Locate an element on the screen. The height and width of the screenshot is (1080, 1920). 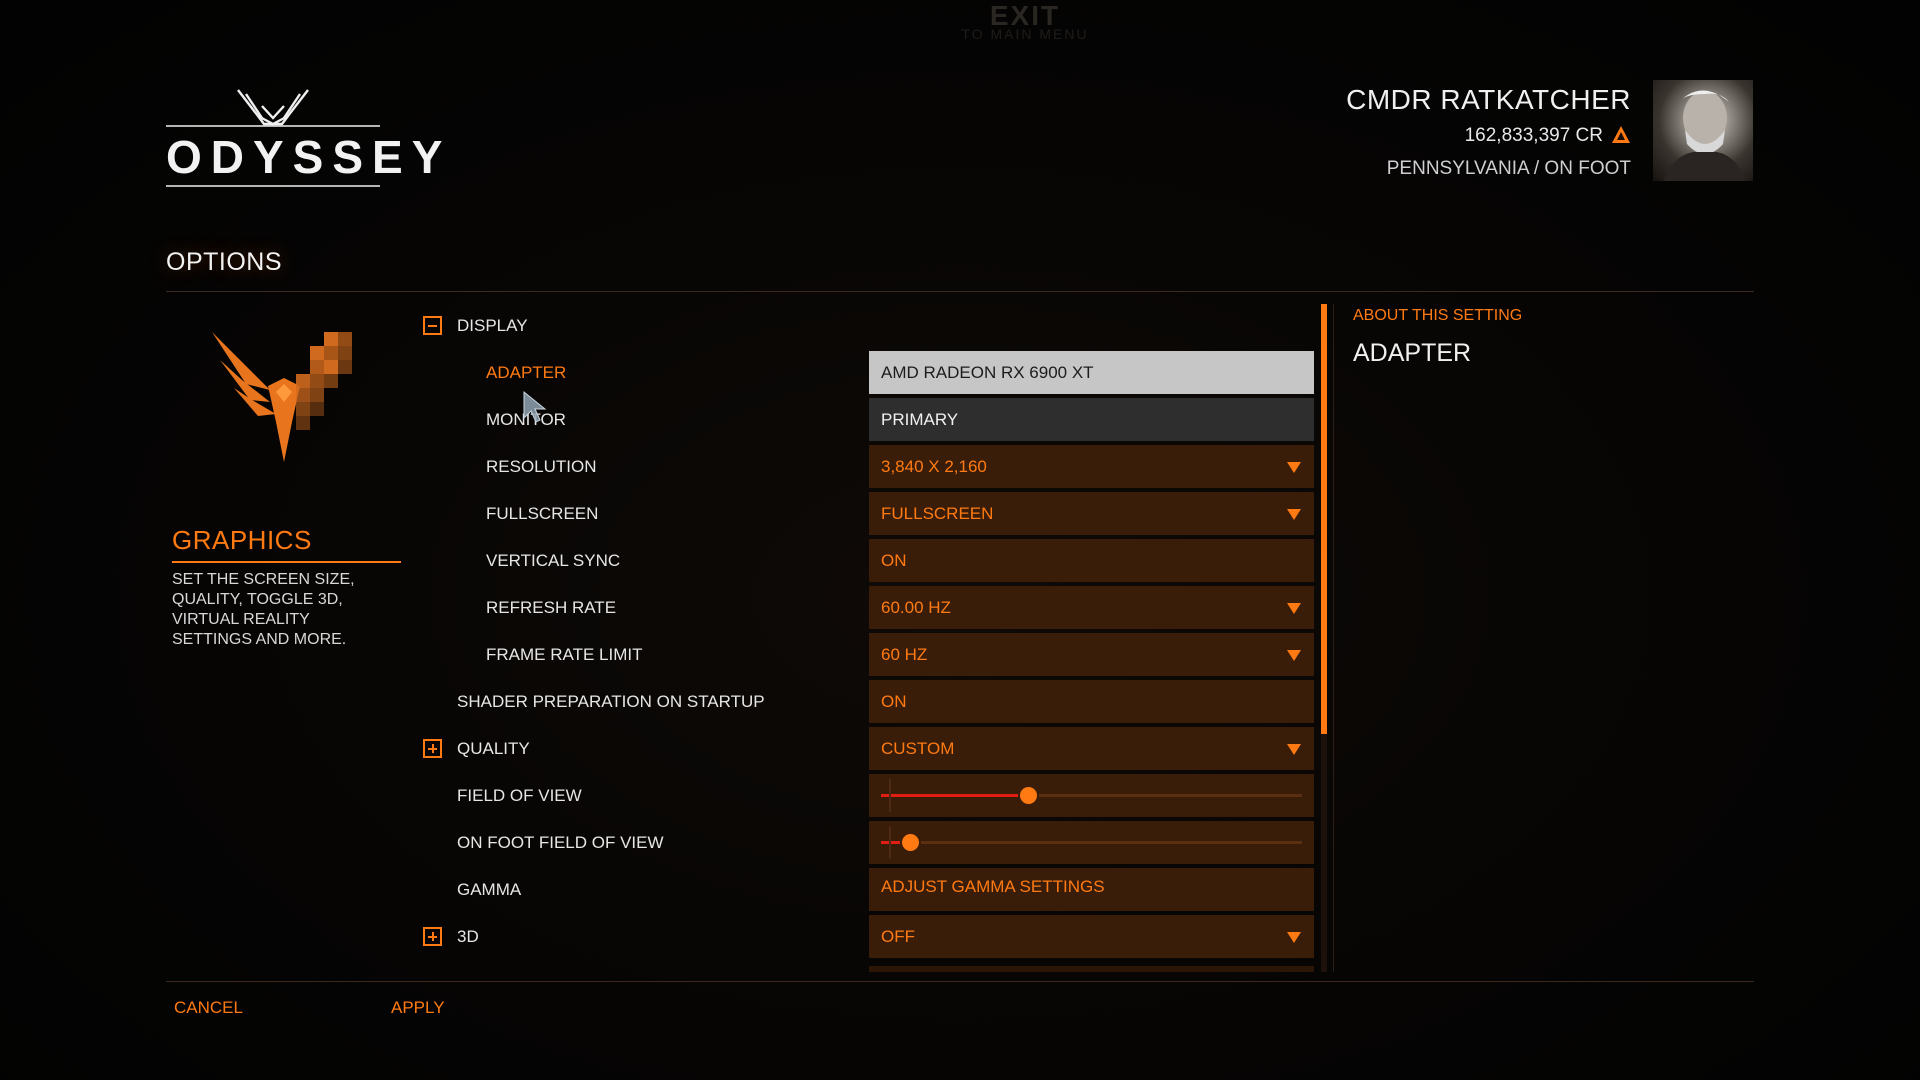
setting-row-display: DISPLAY is located at coordinates (867, 325).